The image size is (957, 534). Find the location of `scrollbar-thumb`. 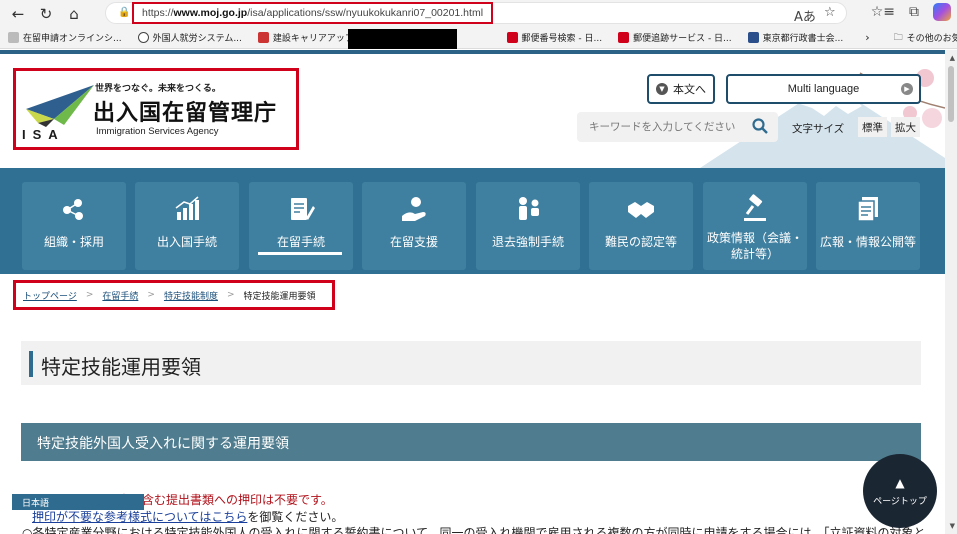

scrollbar-thumb is located at coordinates (951, 94).